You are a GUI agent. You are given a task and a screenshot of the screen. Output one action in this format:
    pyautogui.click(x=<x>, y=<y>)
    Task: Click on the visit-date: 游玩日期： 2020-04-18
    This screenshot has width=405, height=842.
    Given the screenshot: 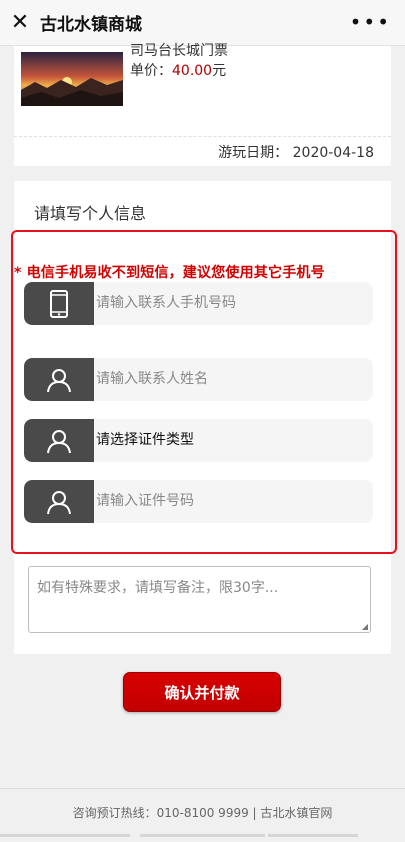 What is the action you would take?
    pyautogui.click(x=296, y=152)
    